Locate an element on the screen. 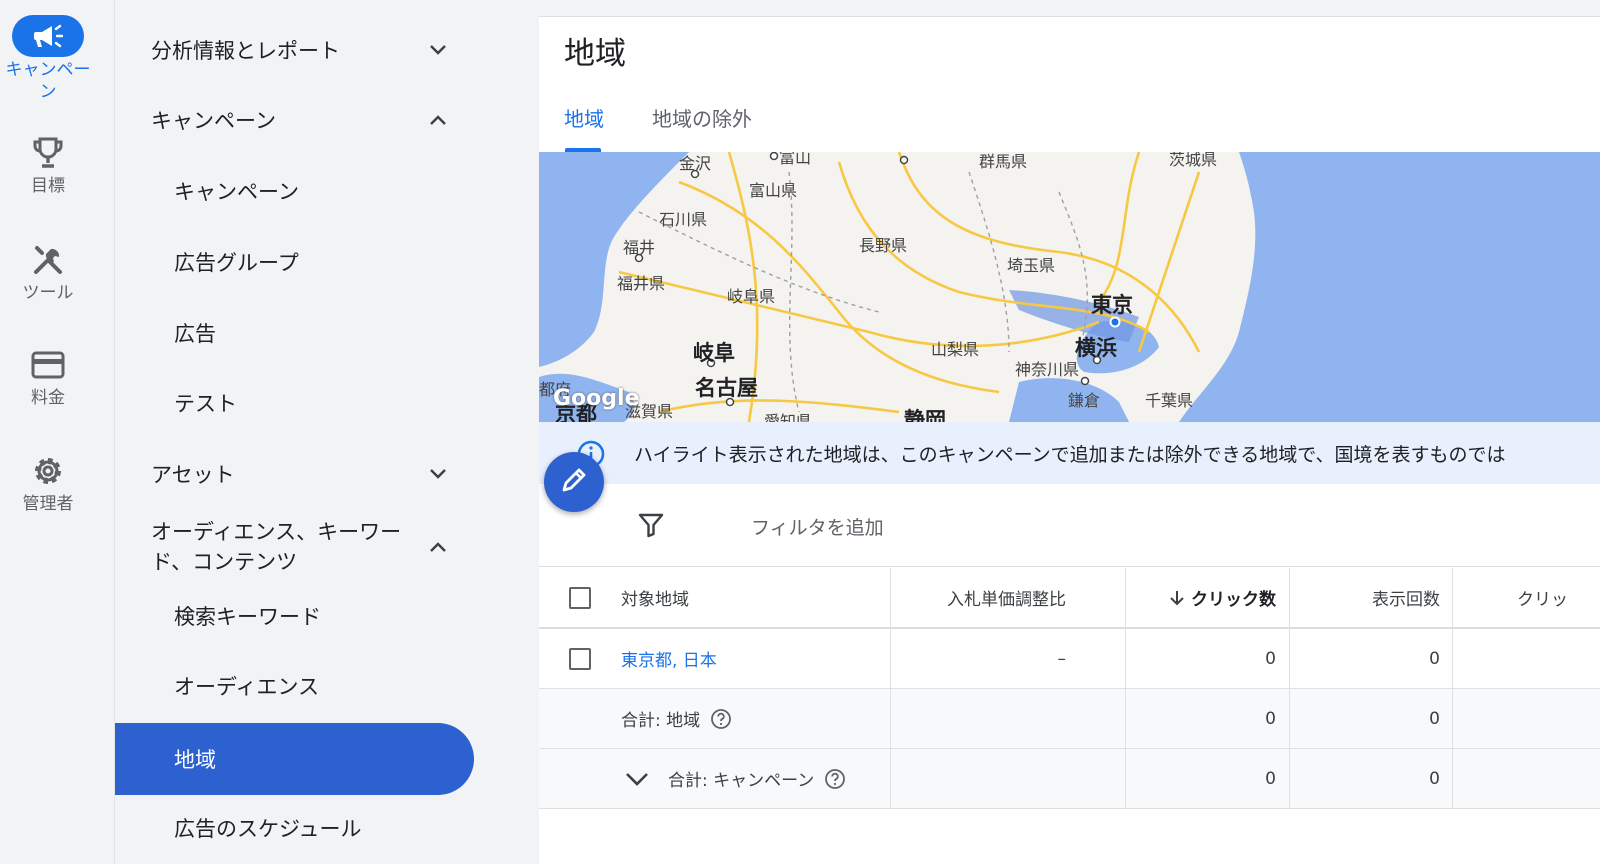 The width and height of the screenshot is (1600, 864). table-header-row: 対象地域 入札単価調整比 クリック数 表示回数 クリッ is located at coordinates (1069, 598).